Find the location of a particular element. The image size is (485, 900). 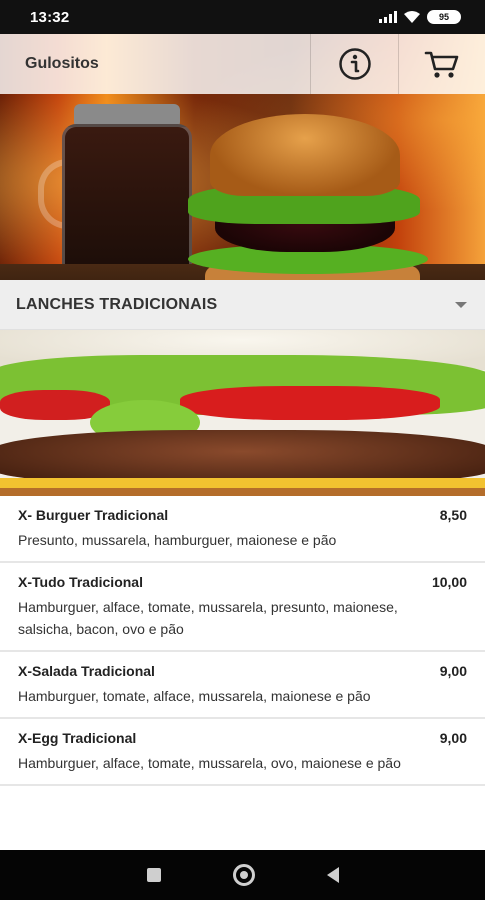

product-name: X-Salada Tradicional is located at coordinates (86, 671).